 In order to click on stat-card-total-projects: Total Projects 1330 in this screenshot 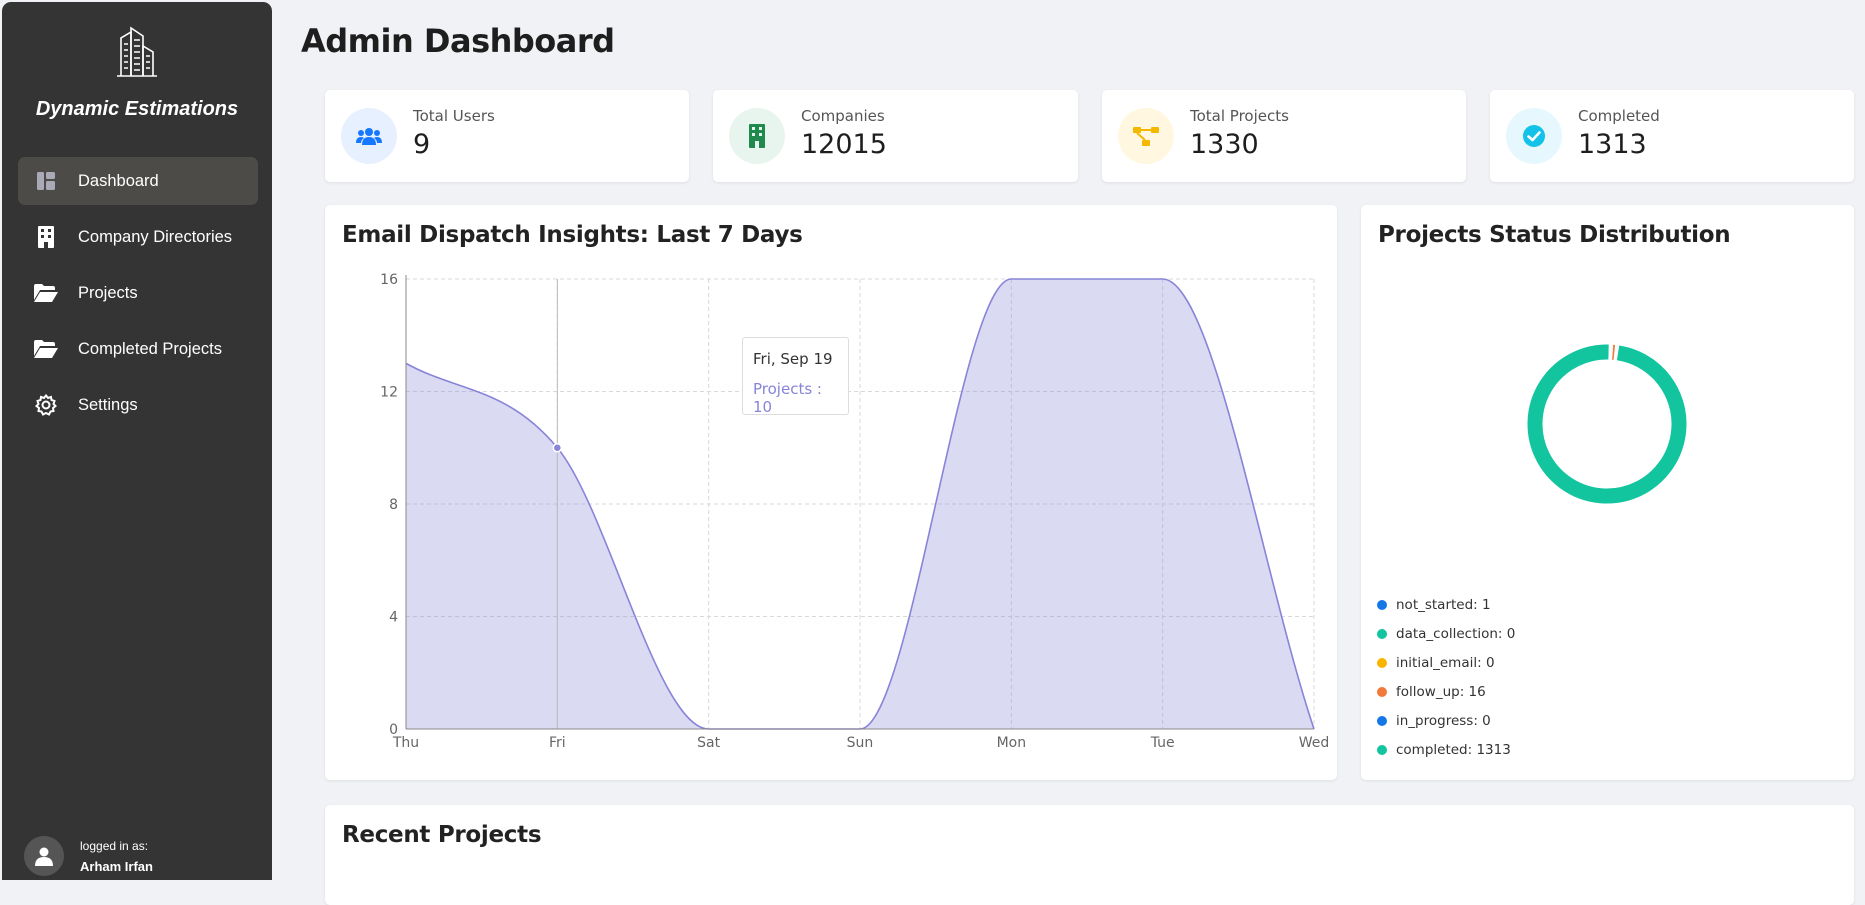, I will do `click(1284, 136)`.